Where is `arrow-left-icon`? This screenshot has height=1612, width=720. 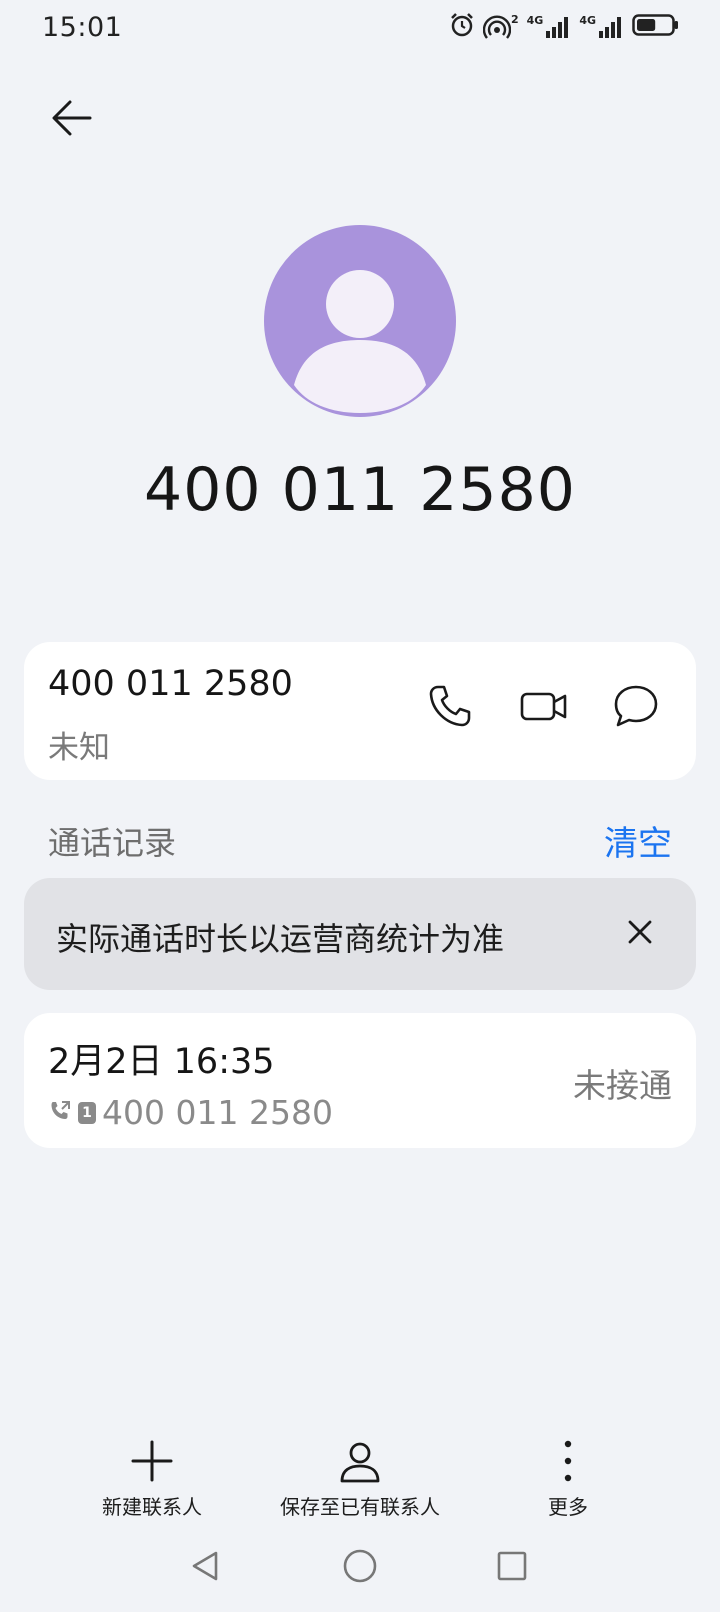
arrow-left-icon is located at coordinates (72, 120).